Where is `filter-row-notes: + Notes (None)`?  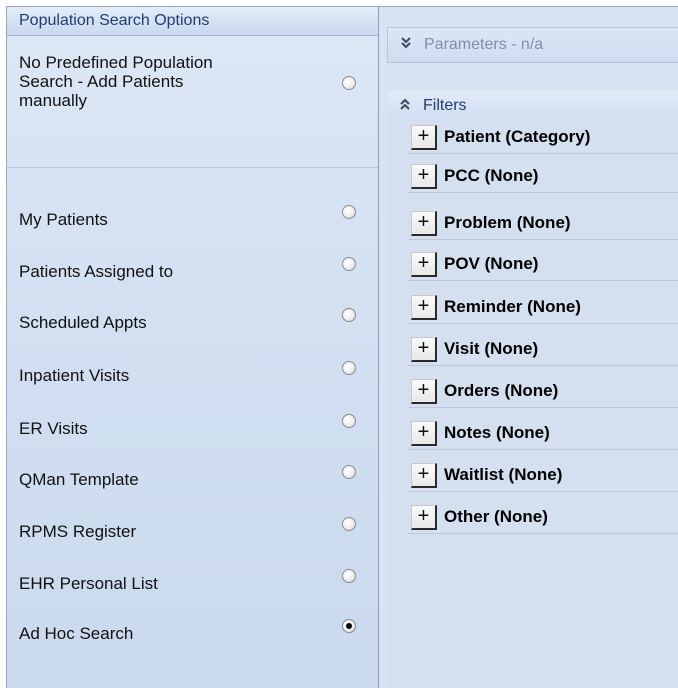
filter-row-notes: + Notes (None) is located at coordinates (532, 433).